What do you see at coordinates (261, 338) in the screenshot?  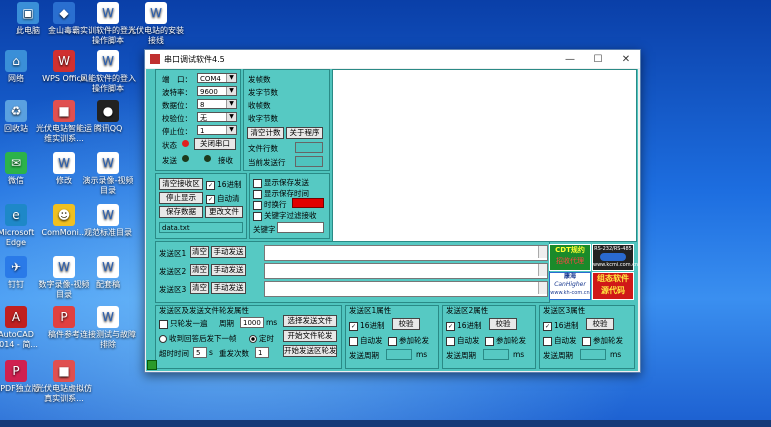 I see `timed-radio: 定时` at bounding box center [261, 338].